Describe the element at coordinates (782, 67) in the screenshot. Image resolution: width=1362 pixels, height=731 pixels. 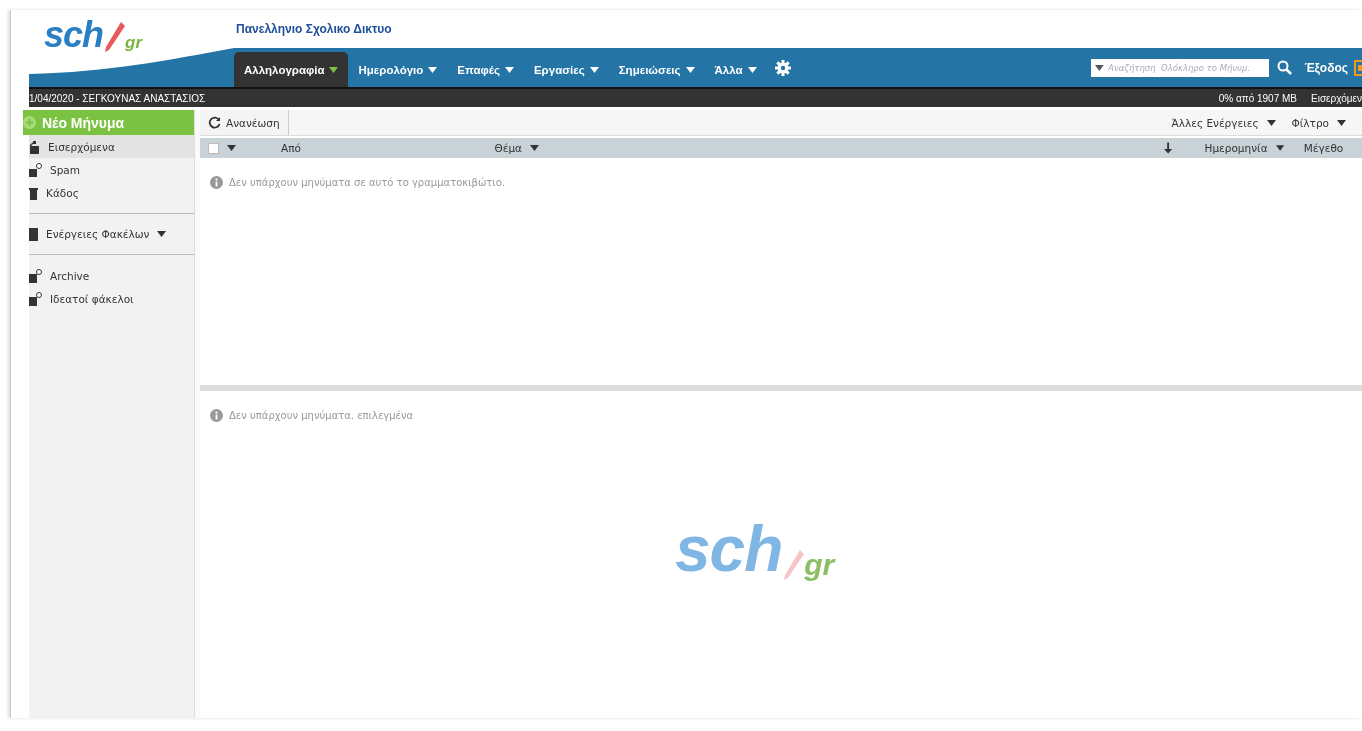
I see `settings-icon` at that location.